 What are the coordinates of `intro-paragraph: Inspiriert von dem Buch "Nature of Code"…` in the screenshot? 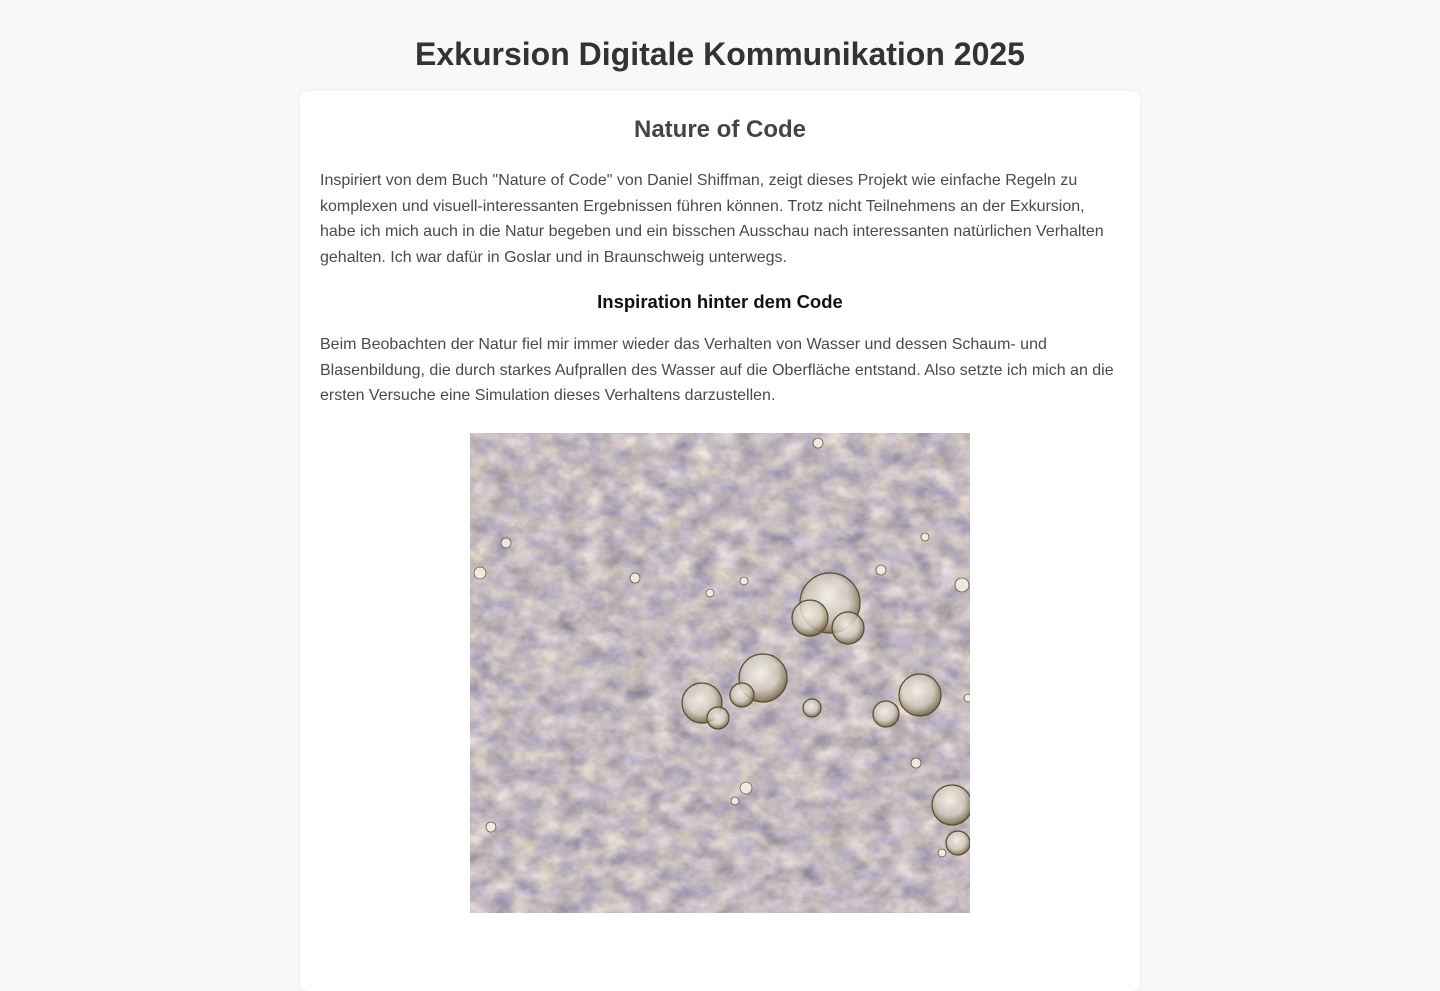 It's located at (712, 219).